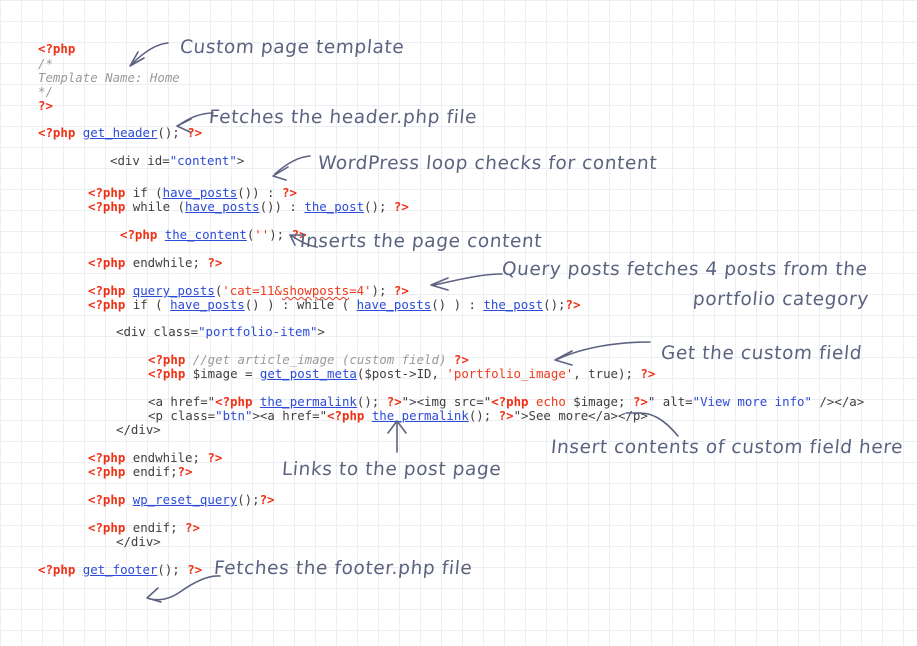 This screenshot has width=917, height=646. Describe the element at coordinates (727, 447) in the screenshot. I see `annotation-text: Insert contents of custom field here` at that location.